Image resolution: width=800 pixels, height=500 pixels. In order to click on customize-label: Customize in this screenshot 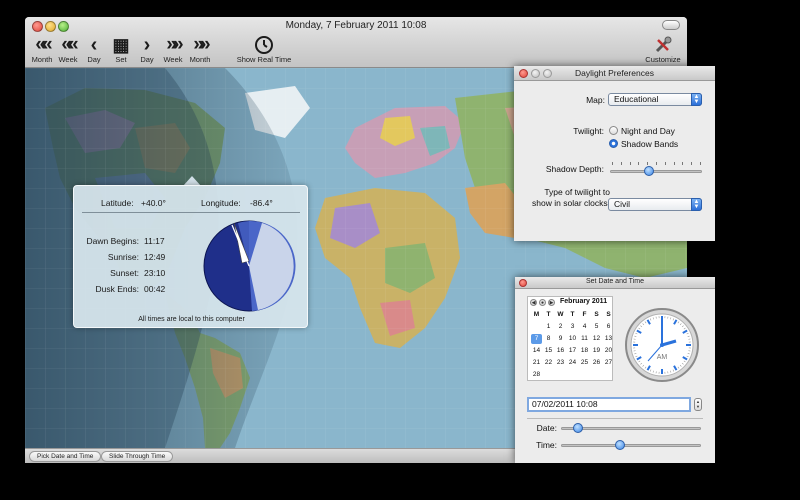, I will do `click(663, 59)`.